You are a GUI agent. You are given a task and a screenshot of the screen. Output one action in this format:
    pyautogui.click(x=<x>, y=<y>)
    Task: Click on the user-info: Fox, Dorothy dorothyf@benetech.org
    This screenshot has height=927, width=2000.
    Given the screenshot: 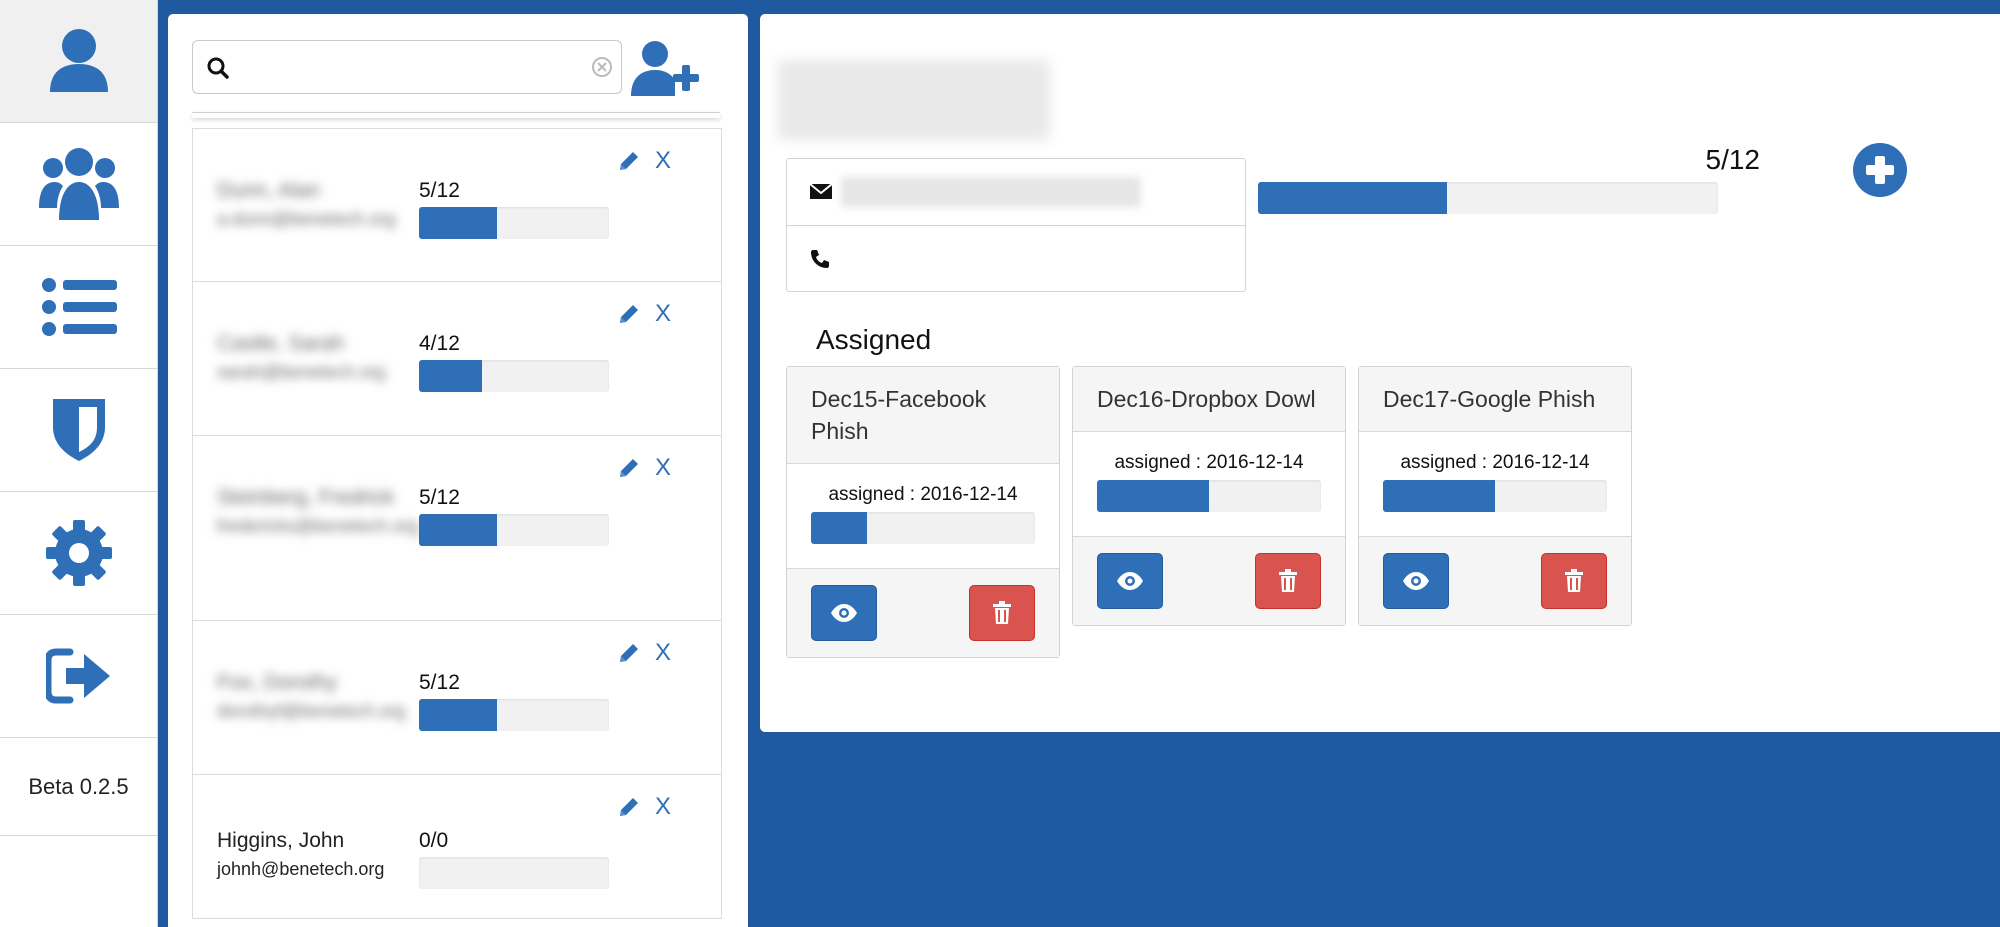 What is the action you would take?
    pyautogui.click(x=311, y=696)
    